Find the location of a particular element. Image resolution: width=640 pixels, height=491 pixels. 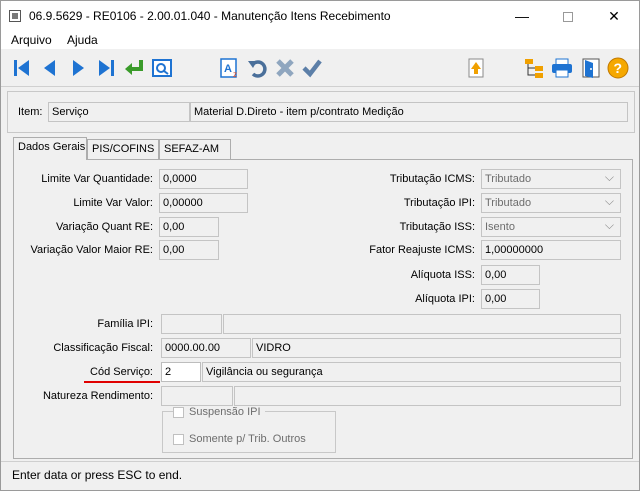

return-button is located at coordinates (134, 68).